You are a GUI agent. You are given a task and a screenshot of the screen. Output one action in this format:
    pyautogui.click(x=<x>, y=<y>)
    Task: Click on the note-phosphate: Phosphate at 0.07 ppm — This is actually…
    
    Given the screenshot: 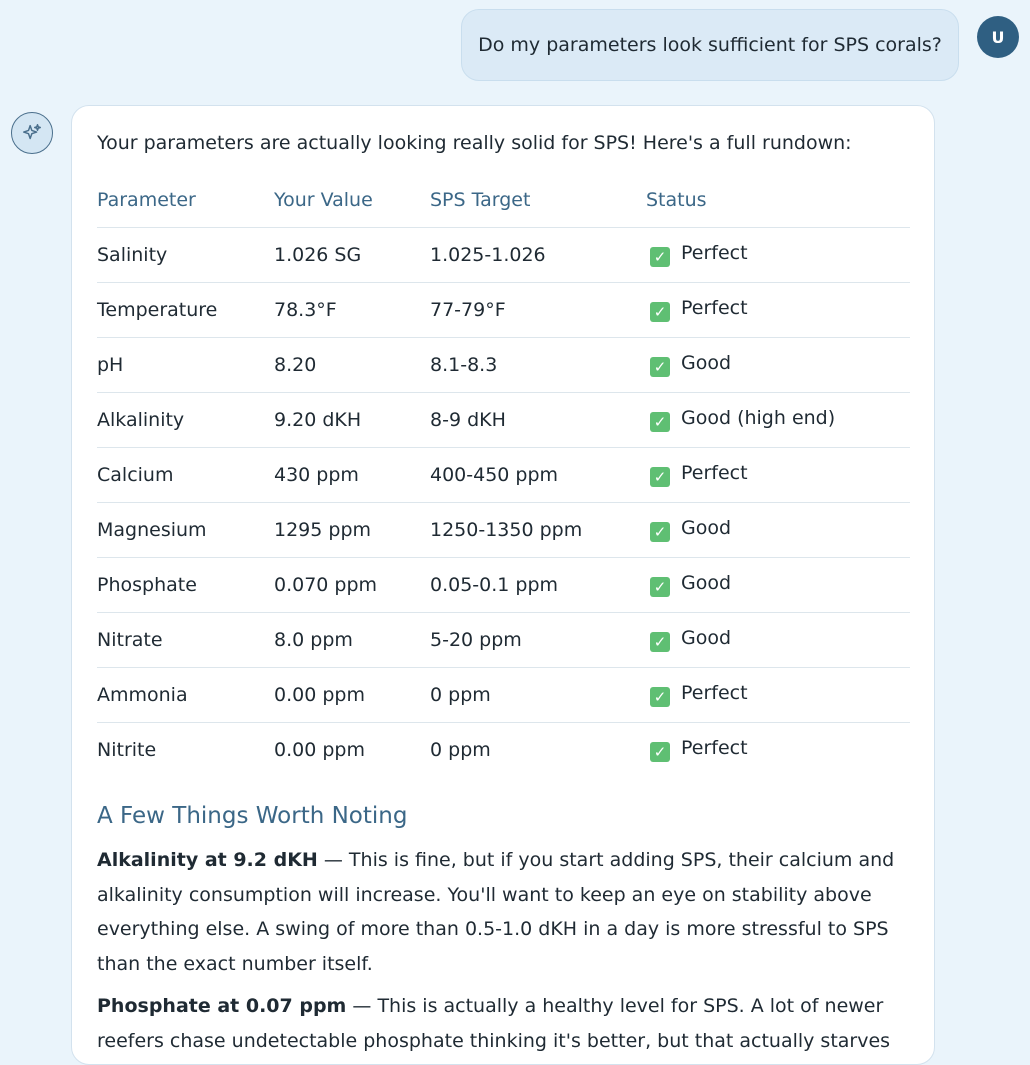 What is the action you would take?
    pyautogui.click(x=503, y=1026)
    